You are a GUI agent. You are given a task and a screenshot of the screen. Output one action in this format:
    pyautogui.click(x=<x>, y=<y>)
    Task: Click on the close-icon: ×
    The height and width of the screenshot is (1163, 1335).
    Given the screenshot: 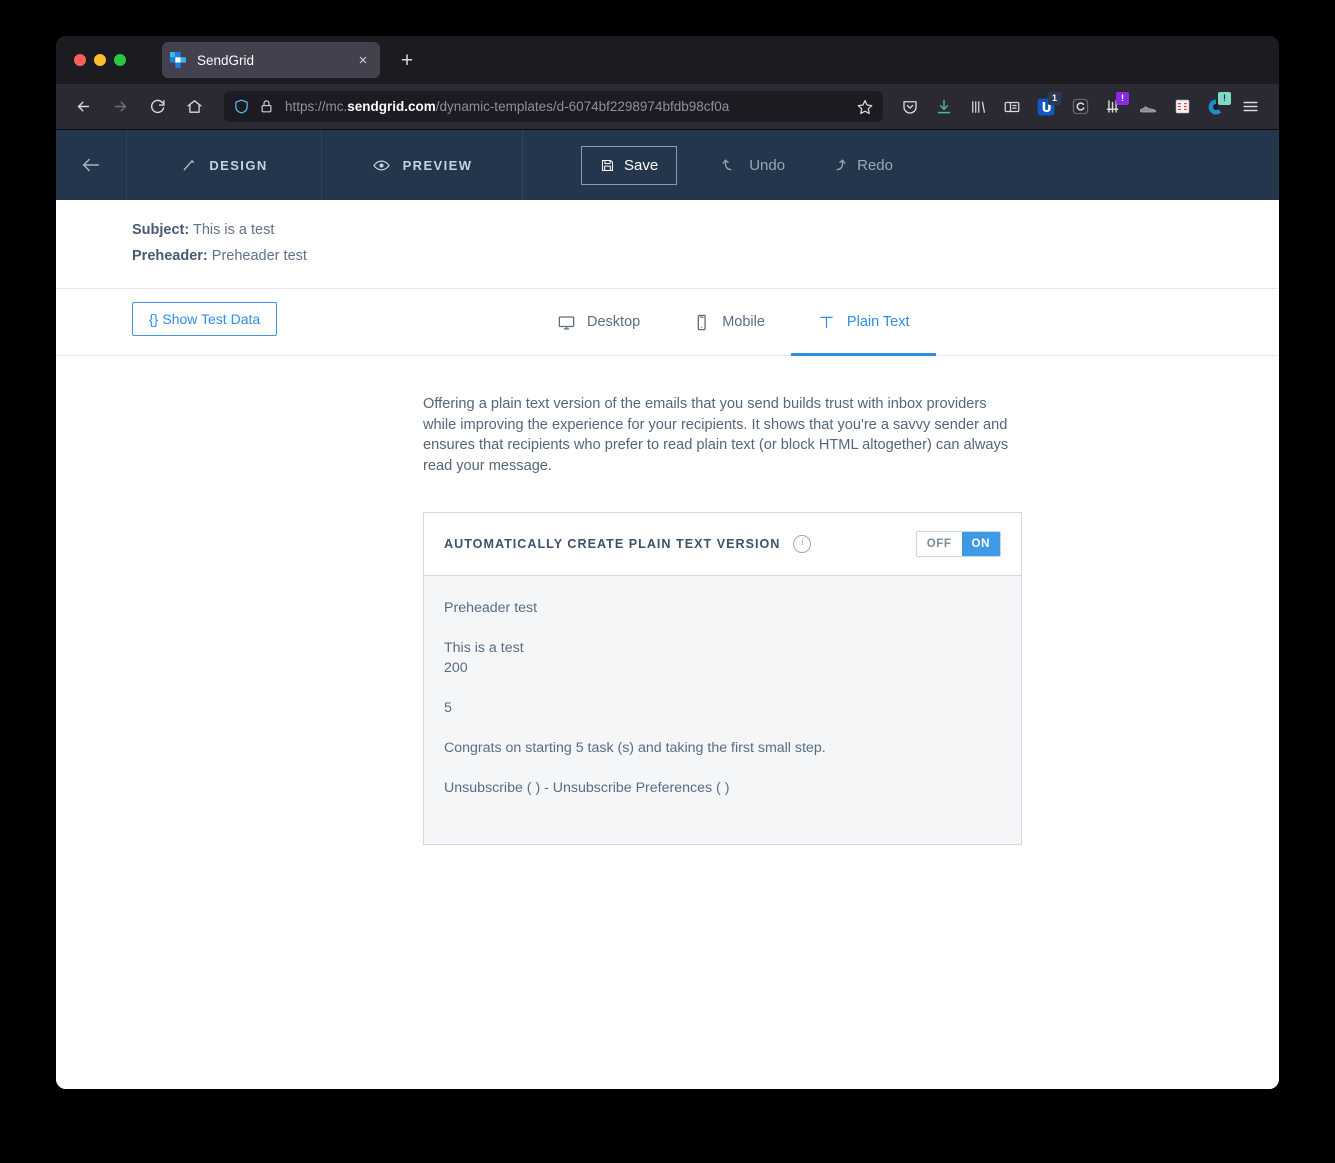 What is the action you would take?
    pyautogui.click(x=363, y=60)
    